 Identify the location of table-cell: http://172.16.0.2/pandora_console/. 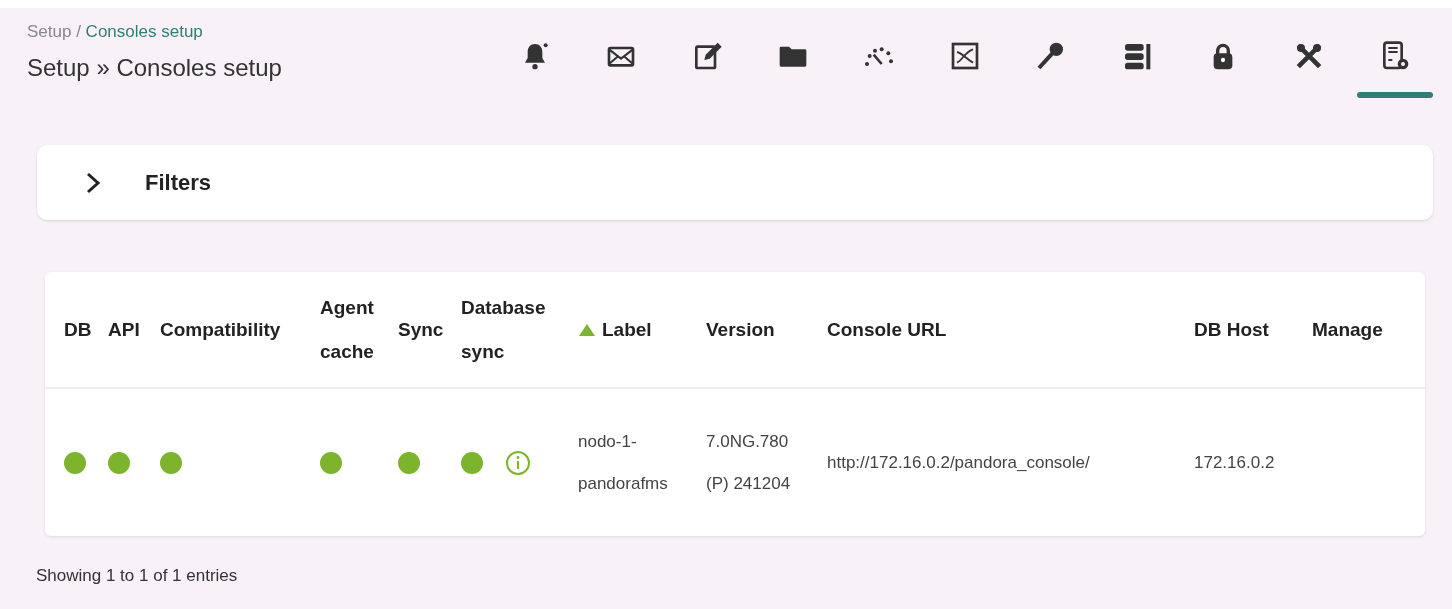
(958, 462).